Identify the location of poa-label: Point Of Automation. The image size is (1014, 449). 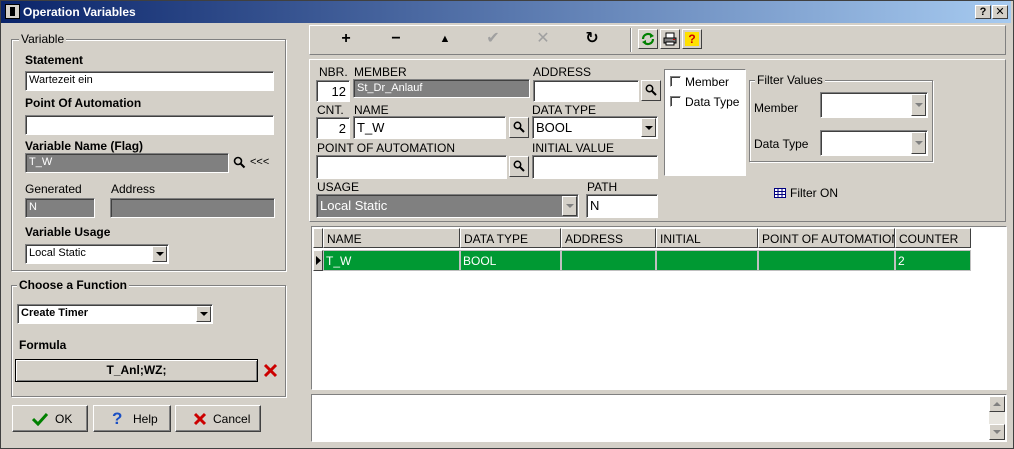
(83, 103).